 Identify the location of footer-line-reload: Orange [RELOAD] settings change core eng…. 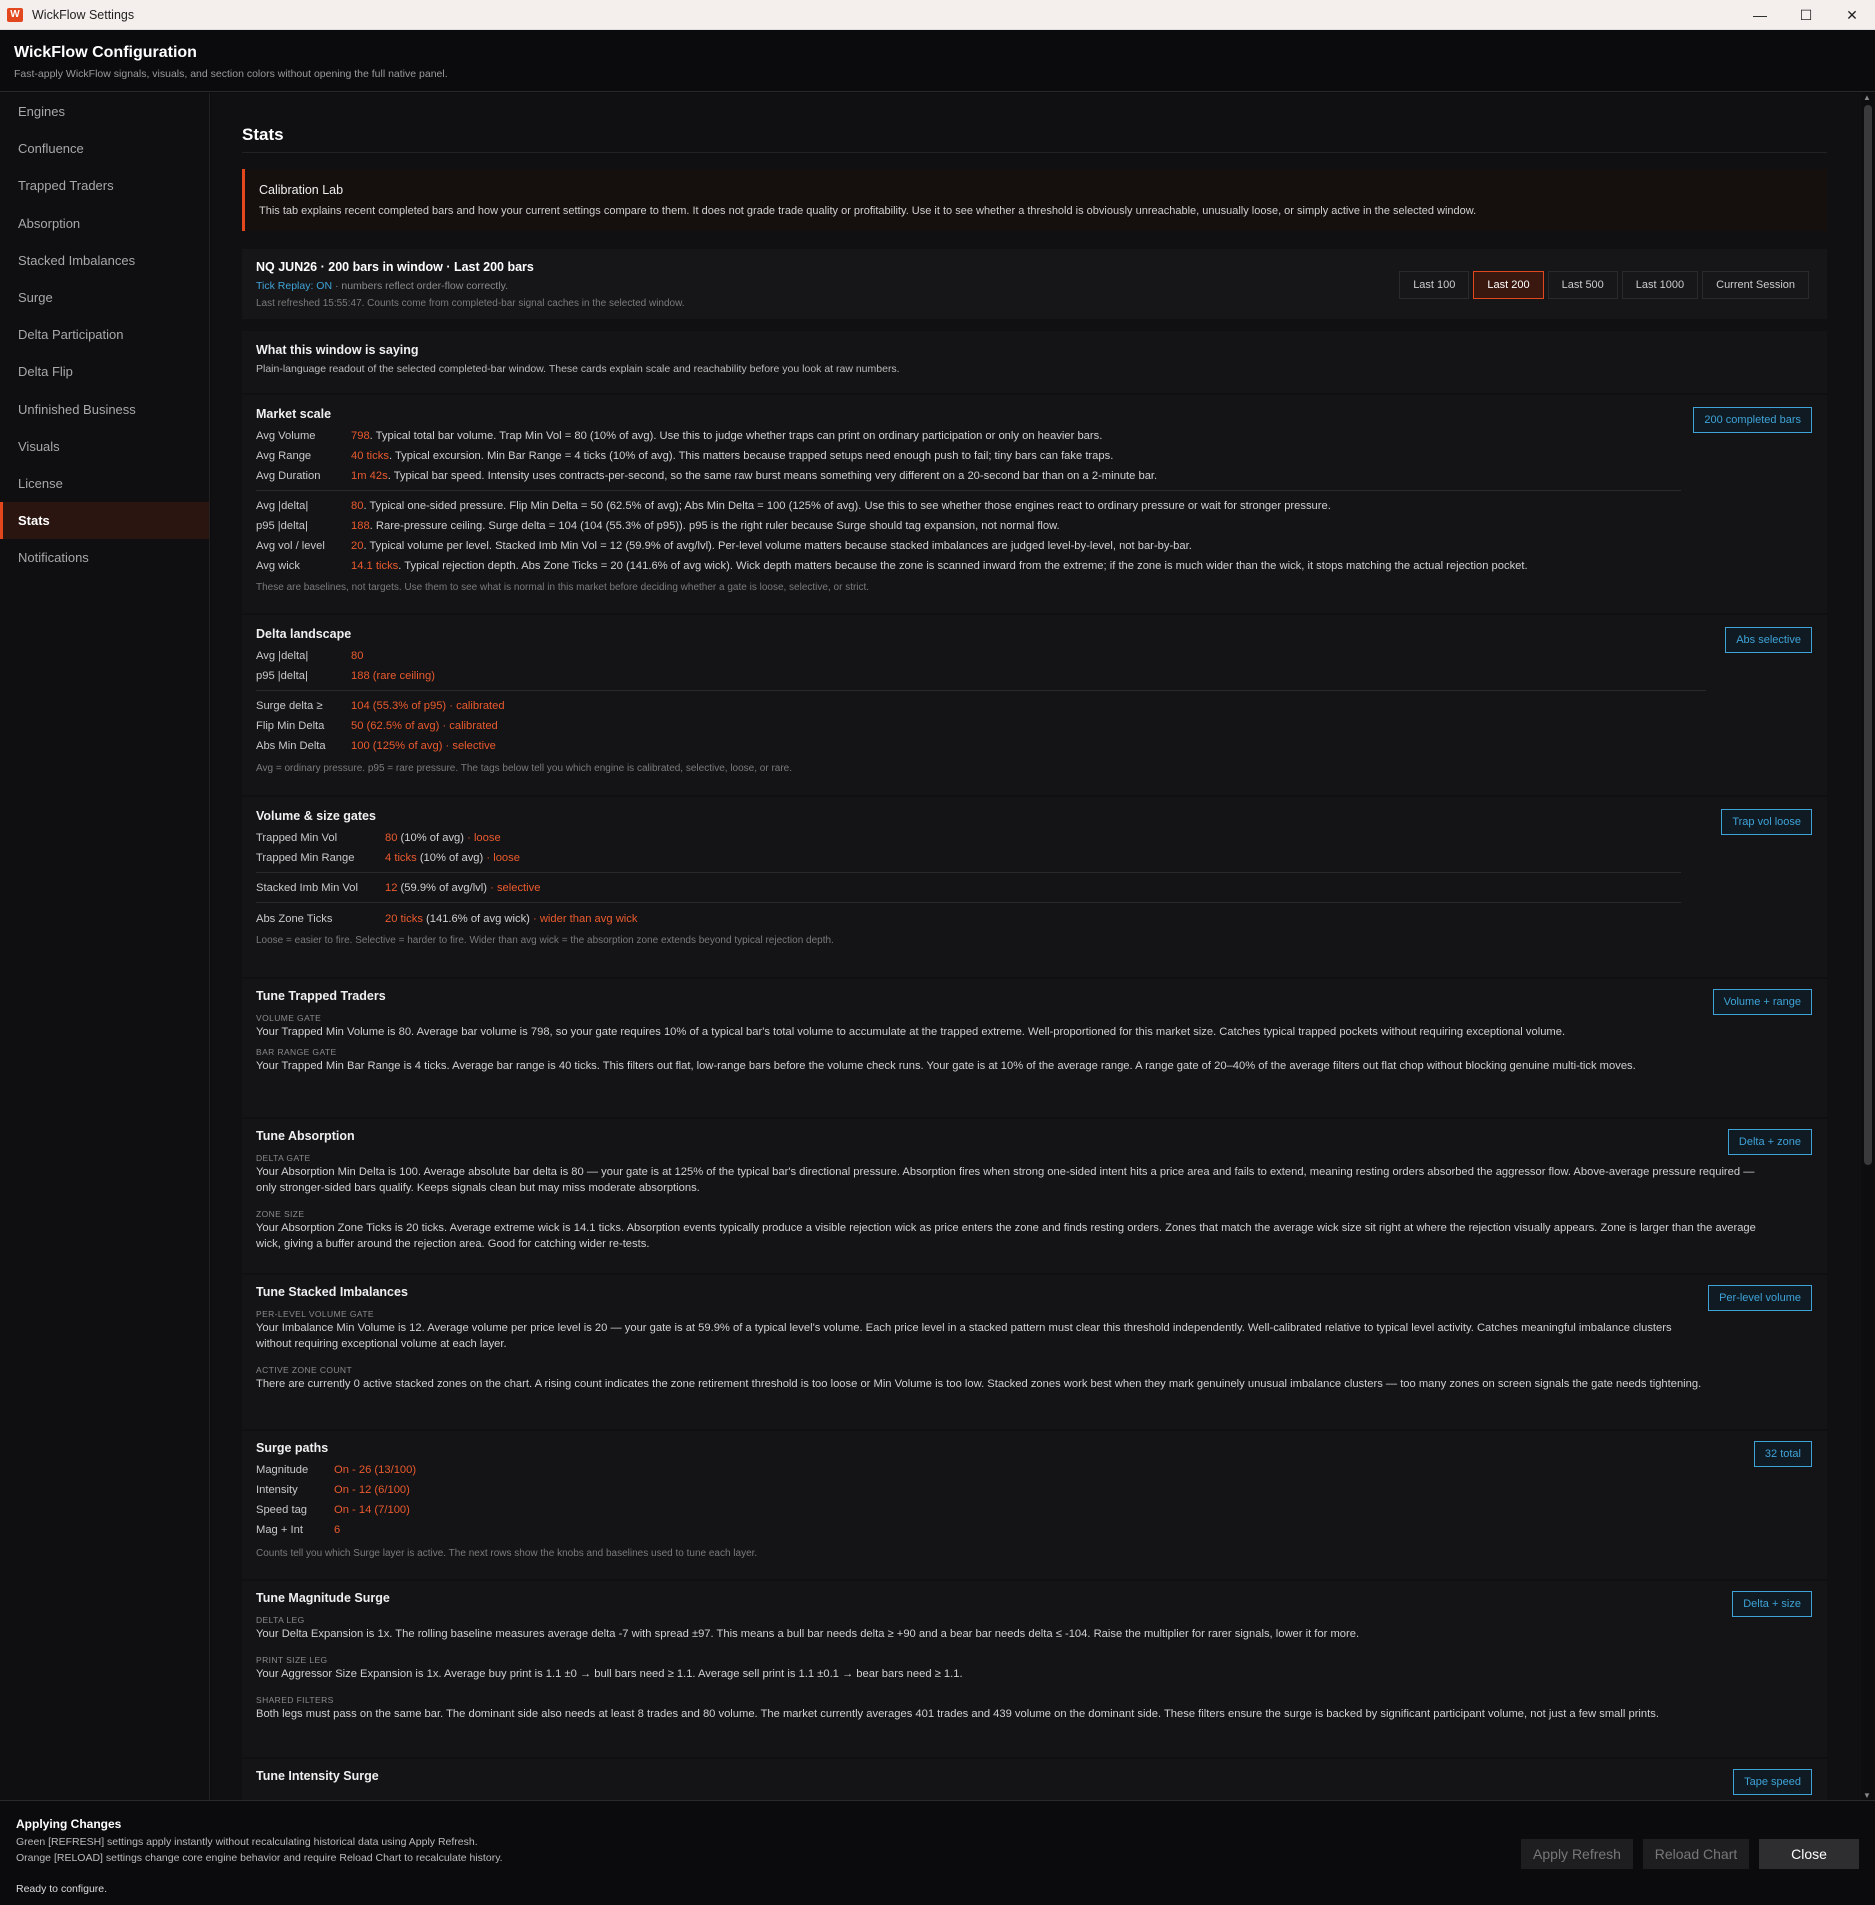
(259, 1858).